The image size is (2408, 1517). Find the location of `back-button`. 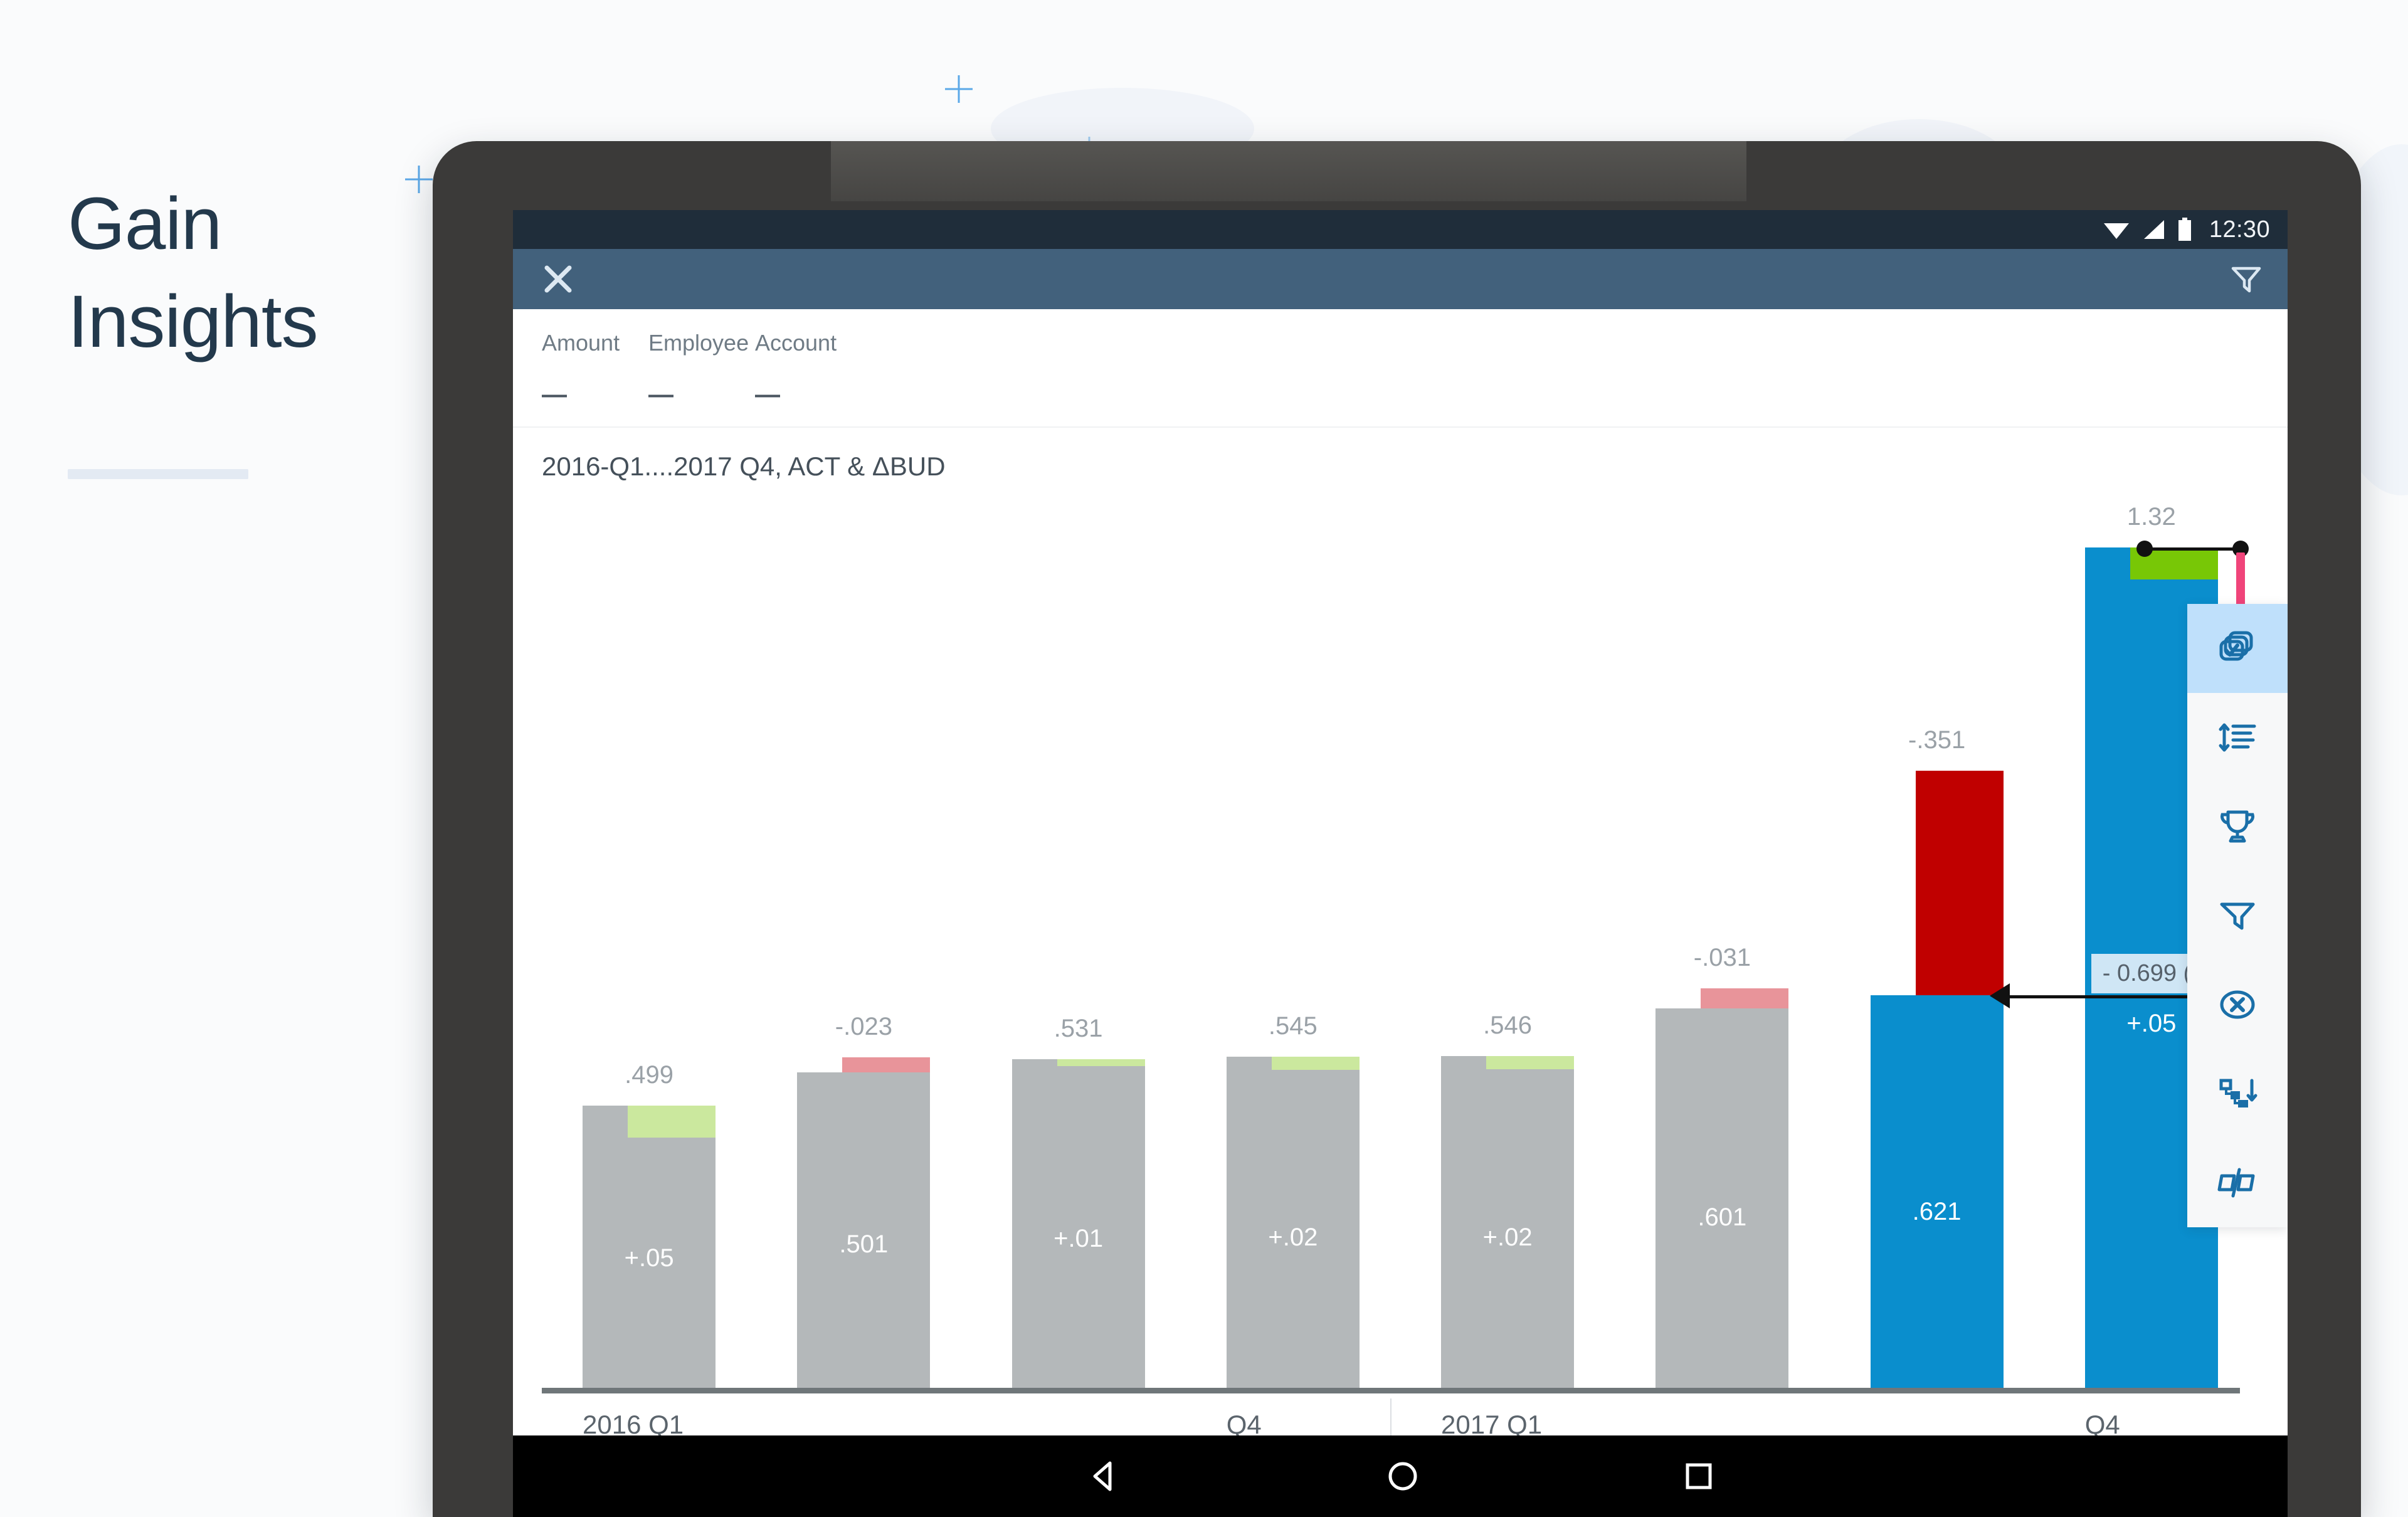

back-button is located at coordinates (1104, 1476).